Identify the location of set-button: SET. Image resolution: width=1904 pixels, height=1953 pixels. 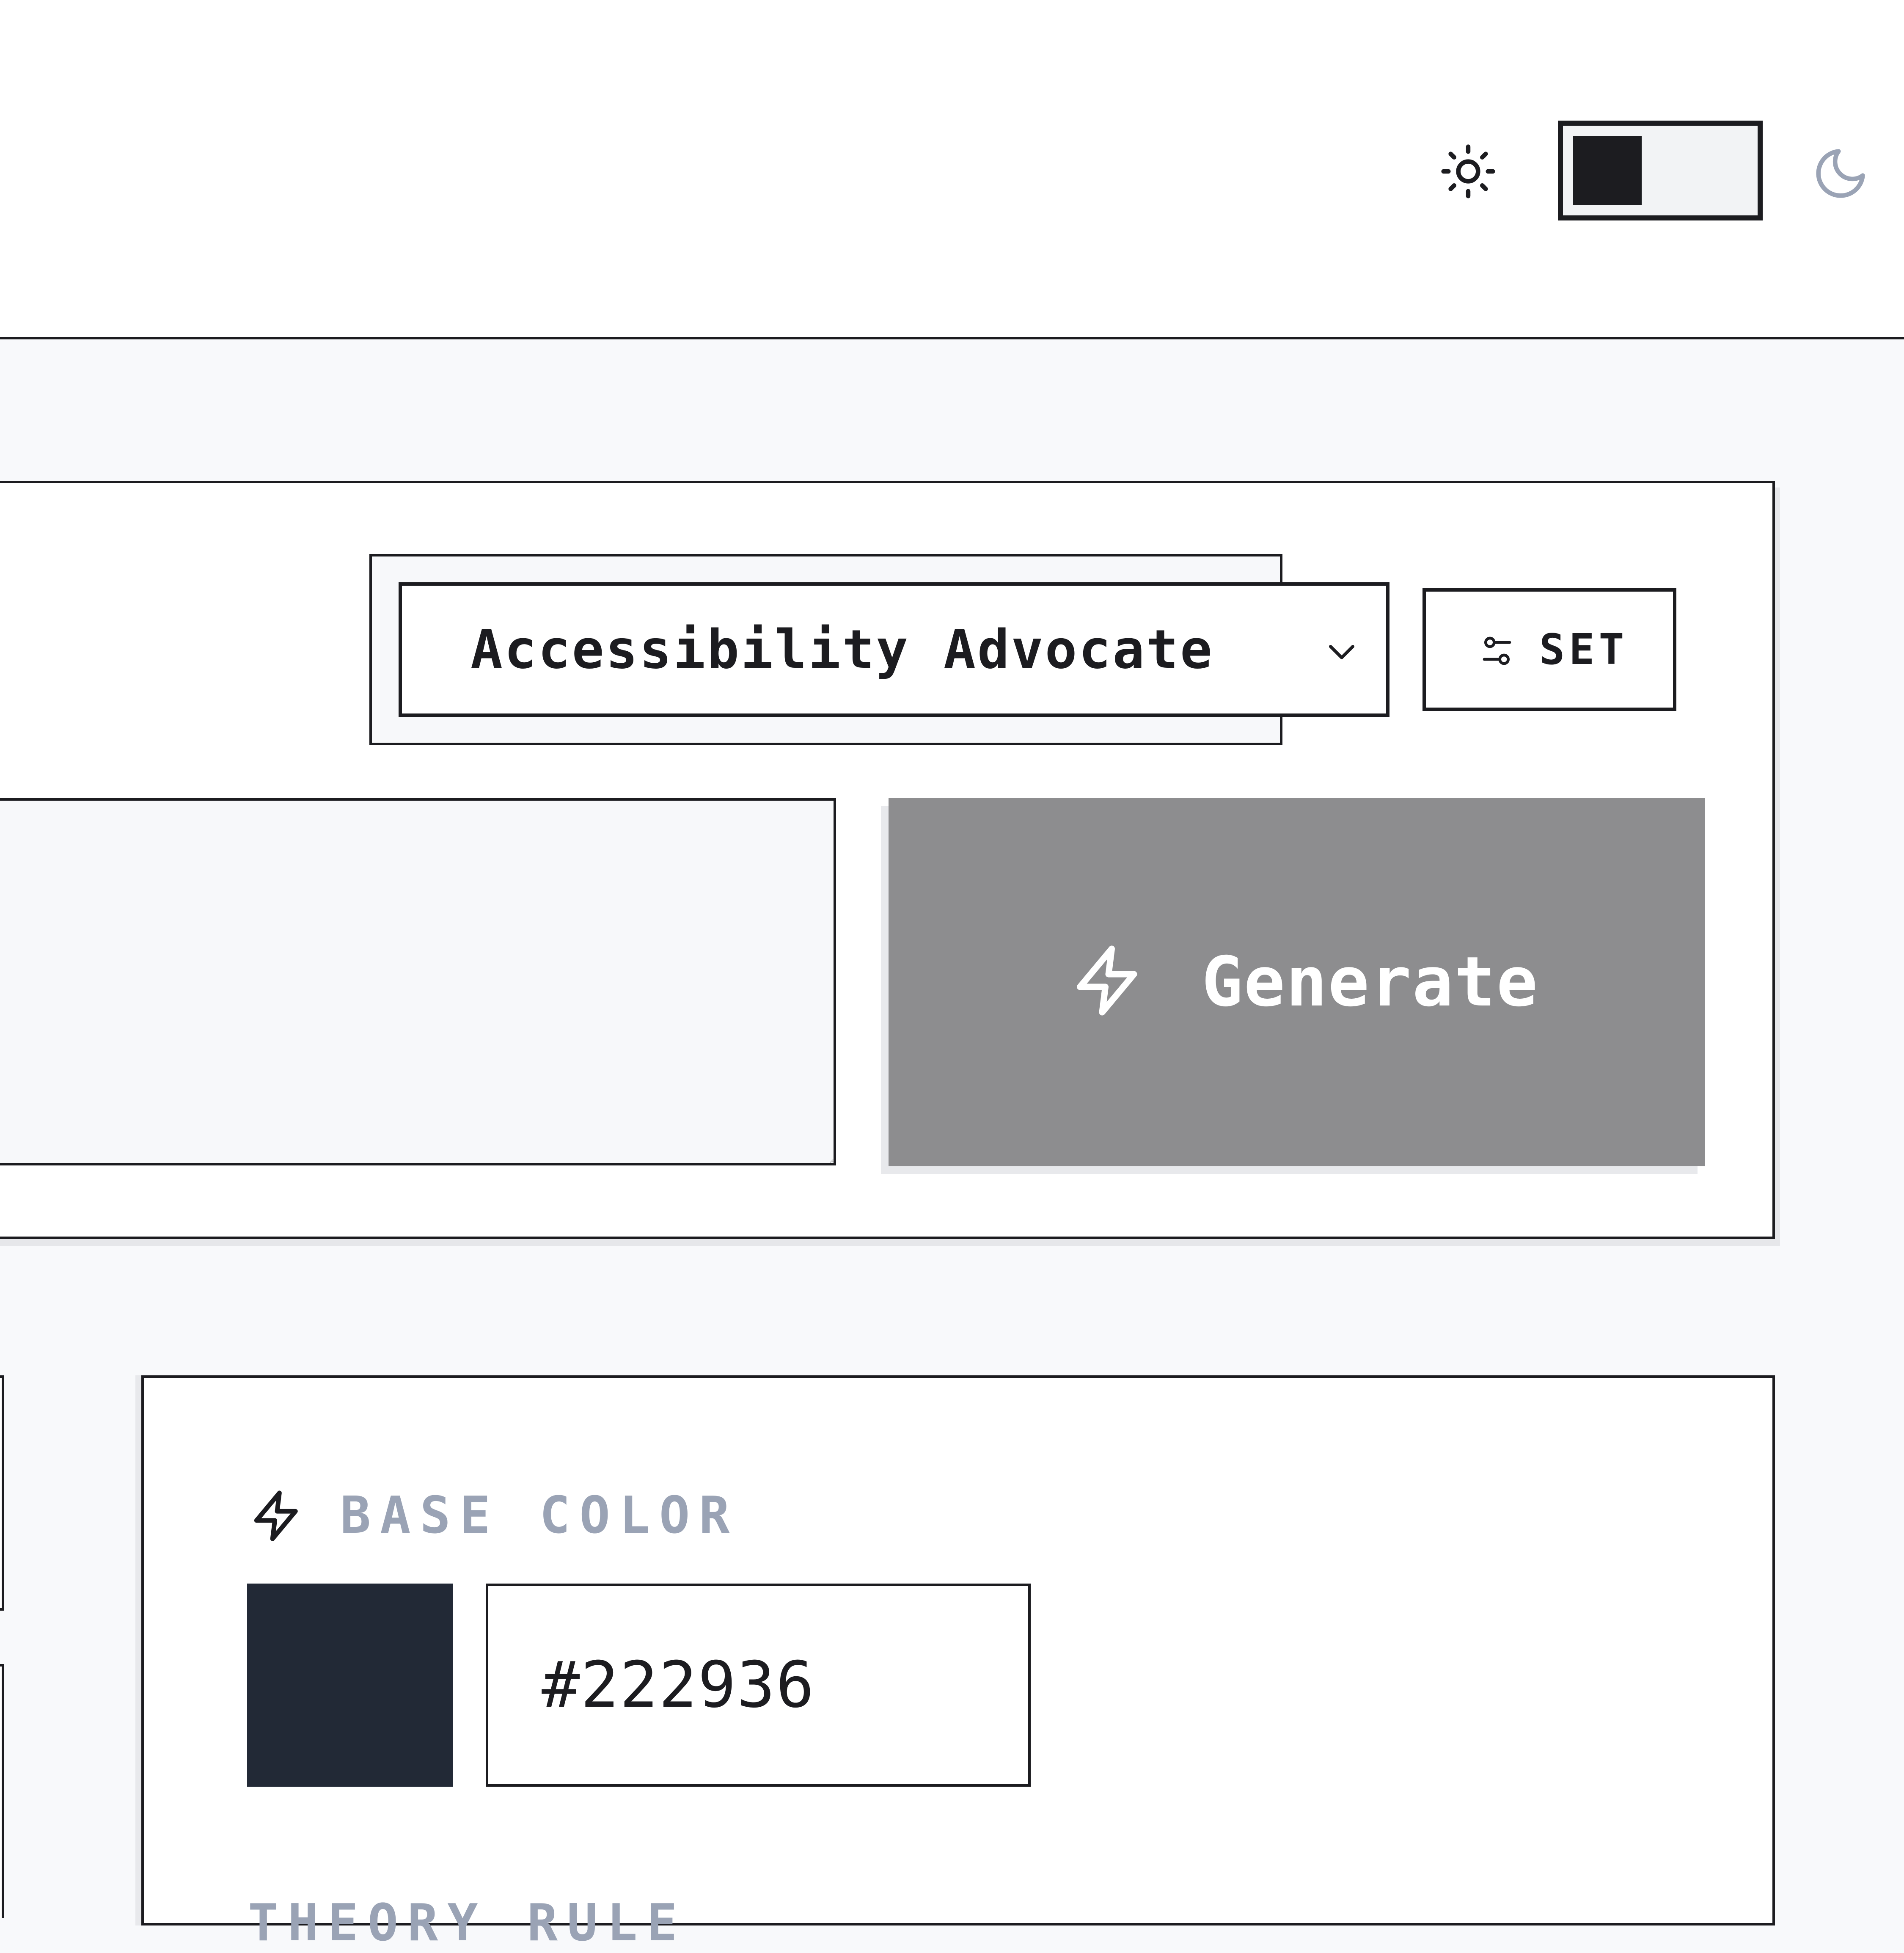
(1549, 649).